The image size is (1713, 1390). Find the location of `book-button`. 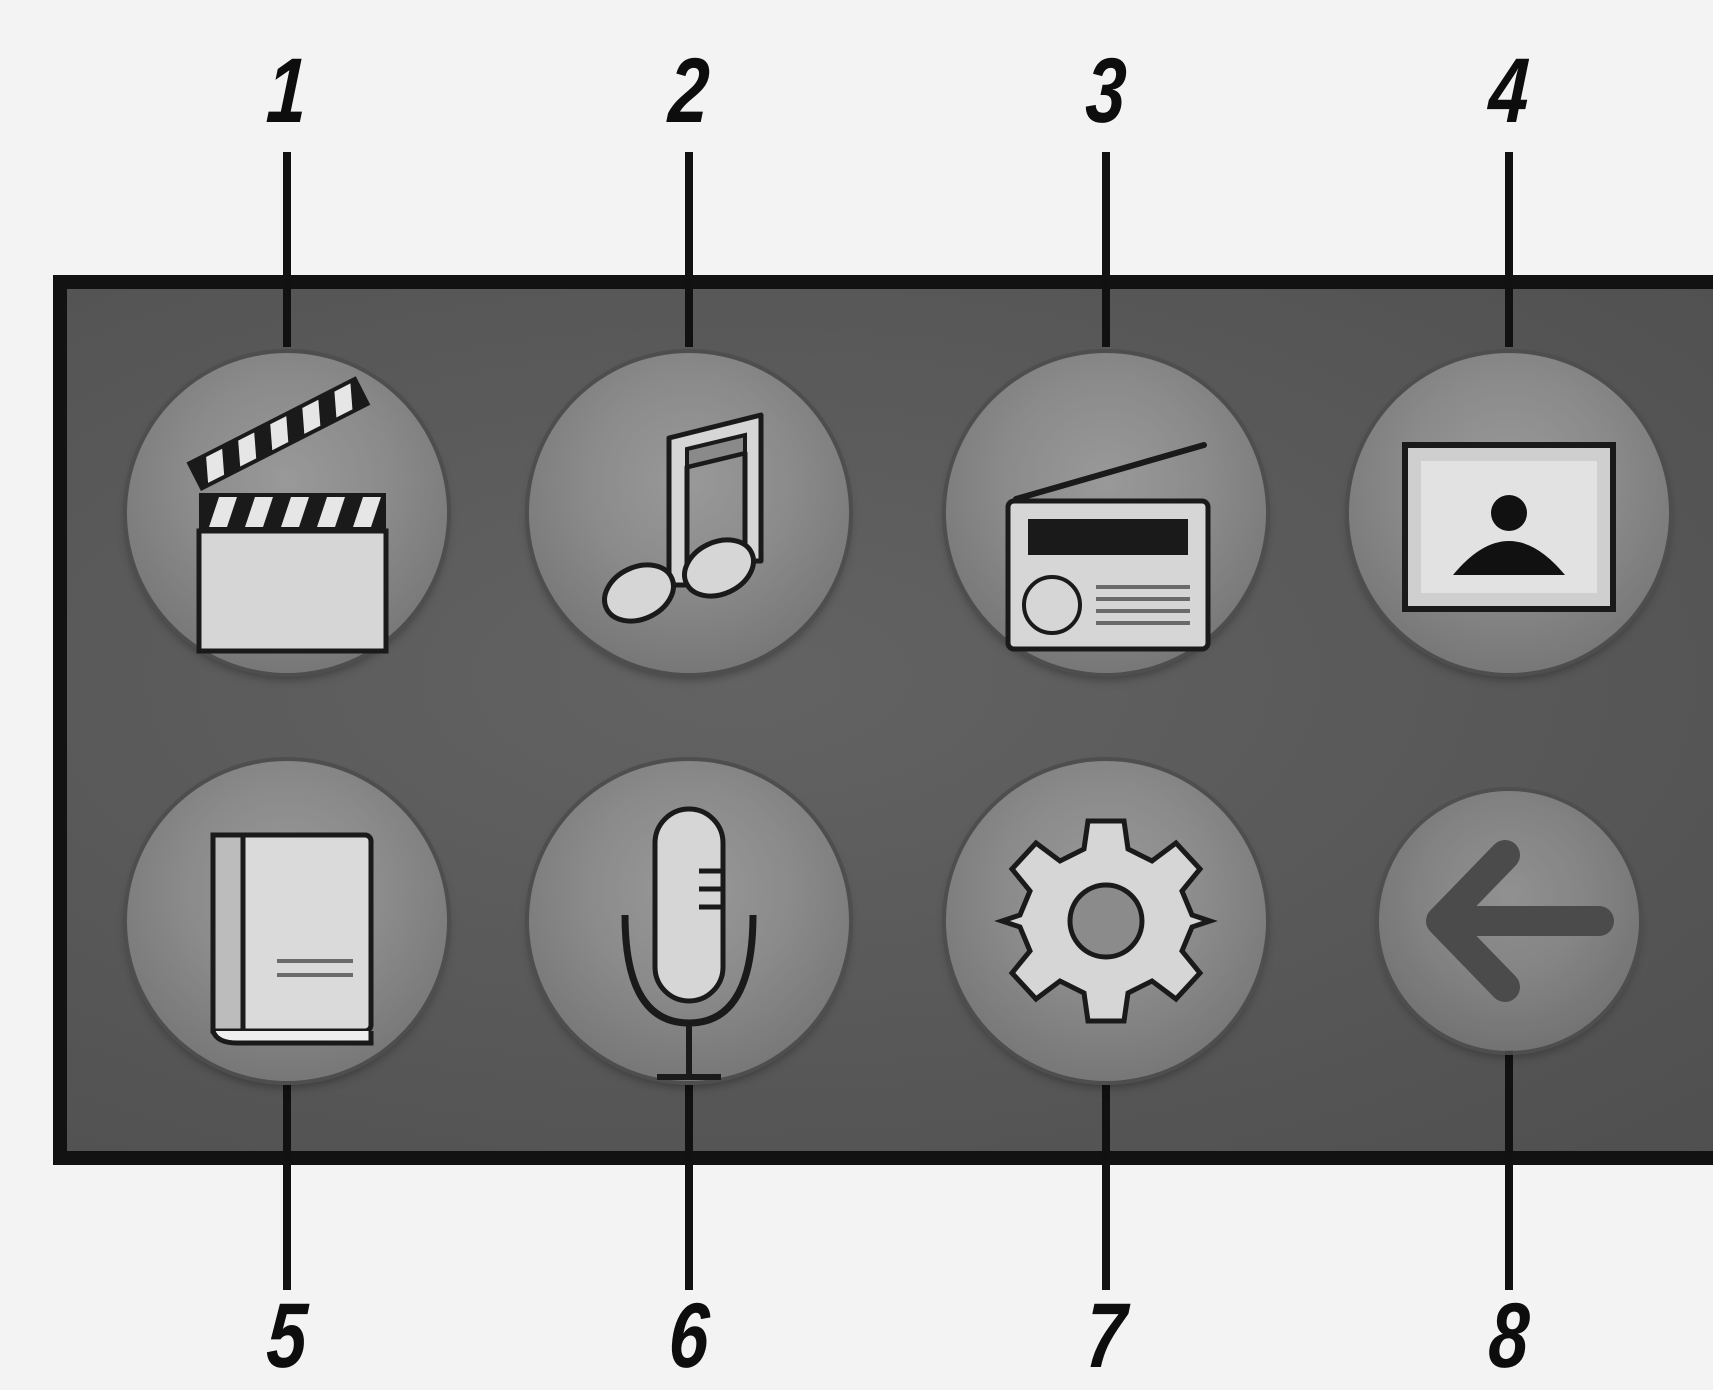

book-button is located at coordinates (287, 921).